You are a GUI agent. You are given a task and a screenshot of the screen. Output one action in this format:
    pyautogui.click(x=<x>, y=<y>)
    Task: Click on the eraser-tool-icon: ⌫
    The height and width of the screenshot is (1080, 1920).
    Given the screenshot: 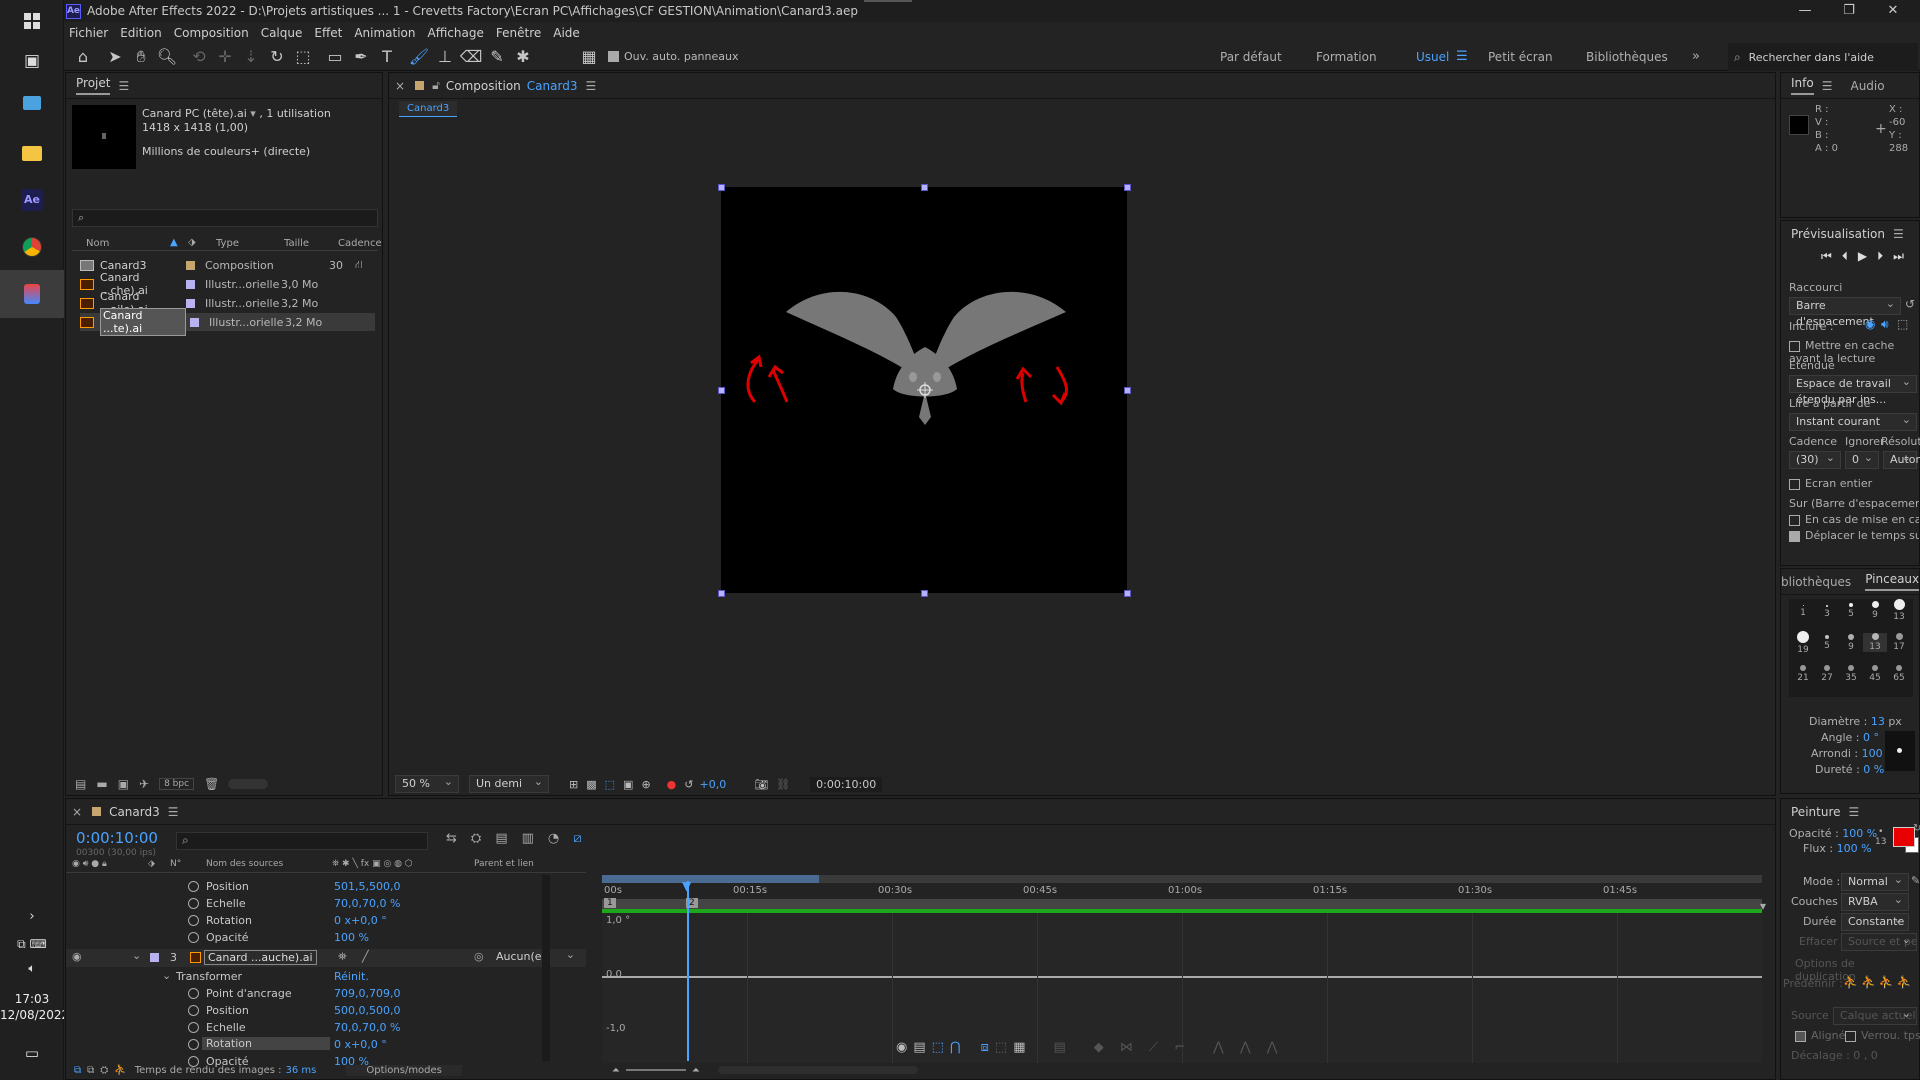 What is the action you would take?
    pyautogui.click(x=471, y=57)
    